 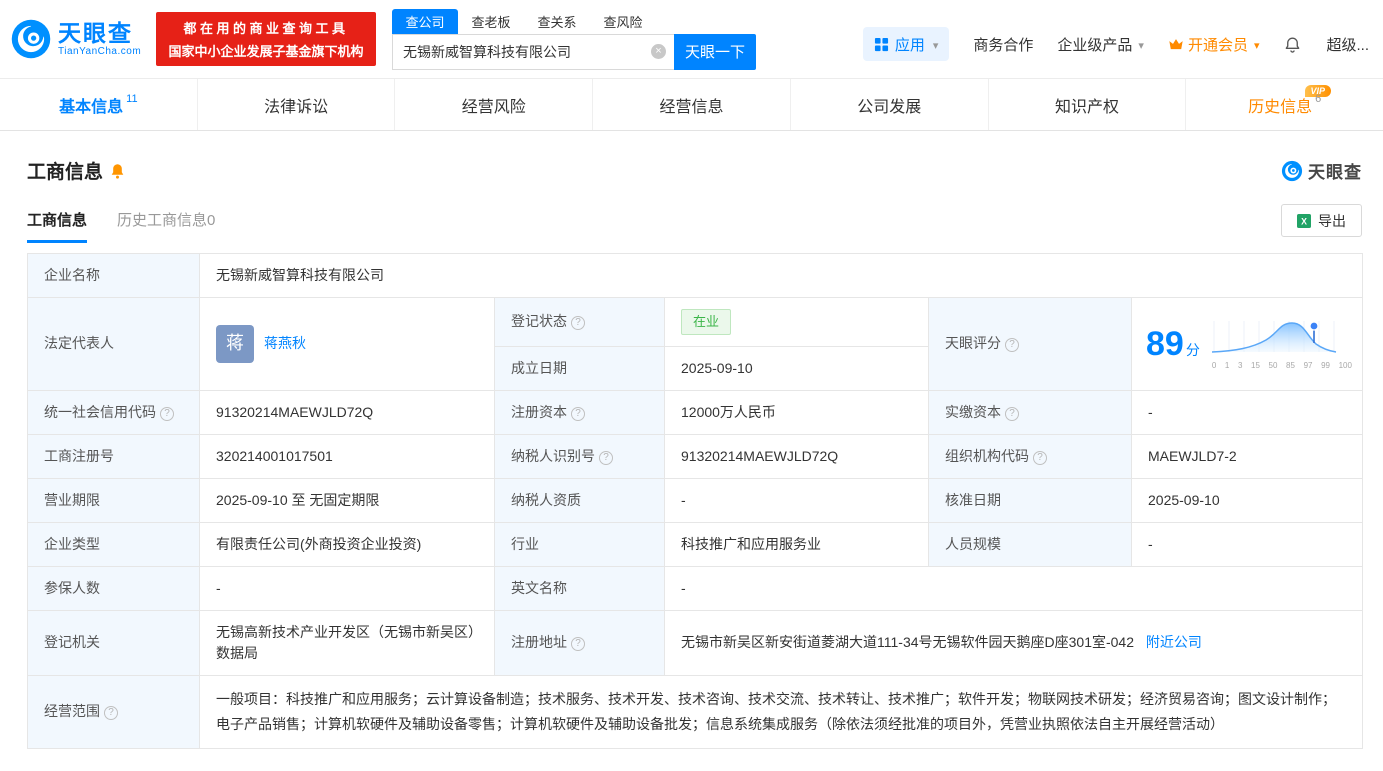 I want to click on field-label: 注册地址, so click(x=579, y=642).